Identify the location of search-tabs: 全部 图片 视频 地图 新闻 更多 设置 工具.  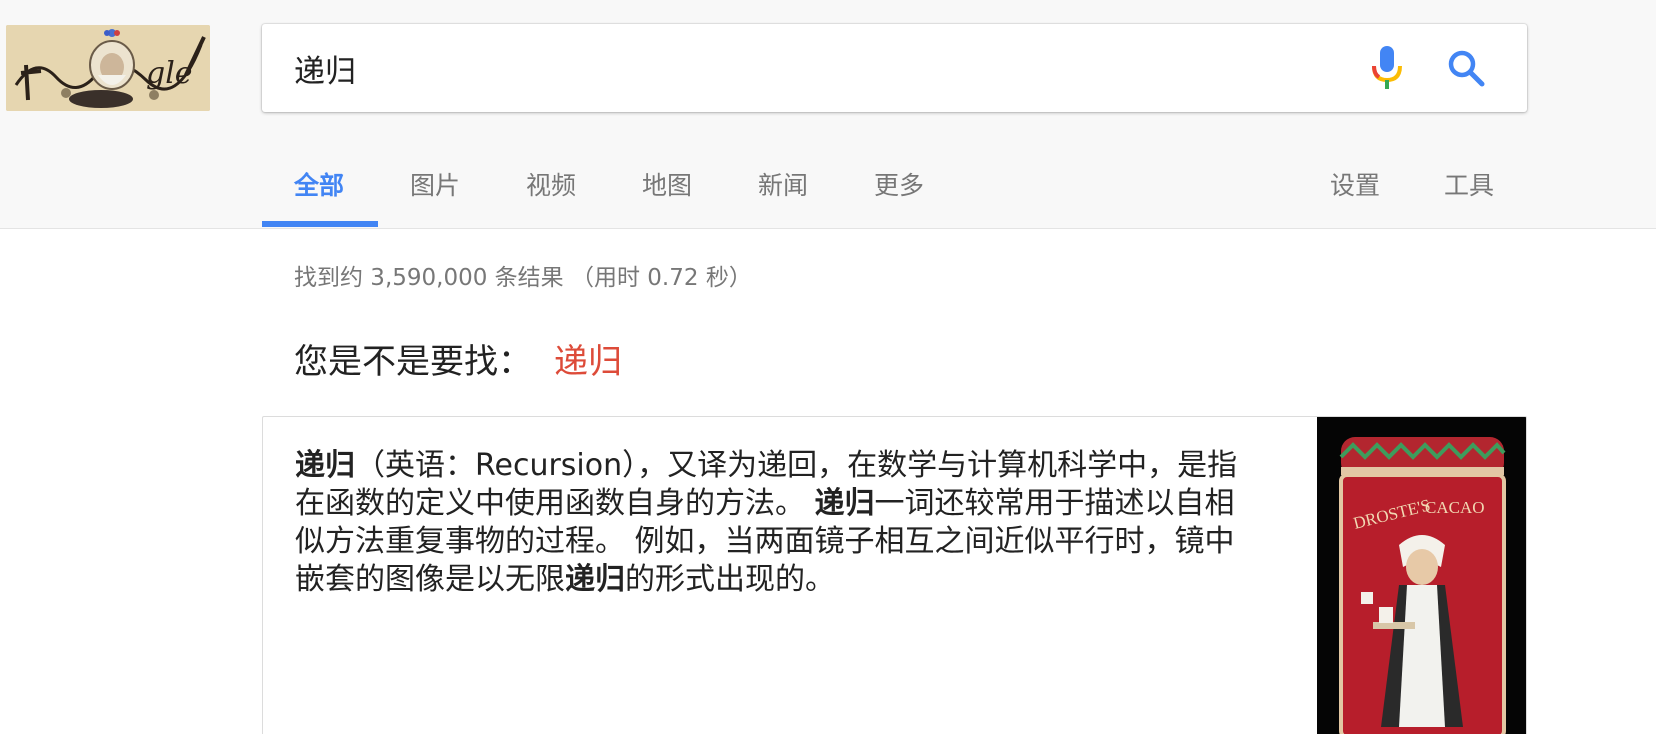
(897, 194).